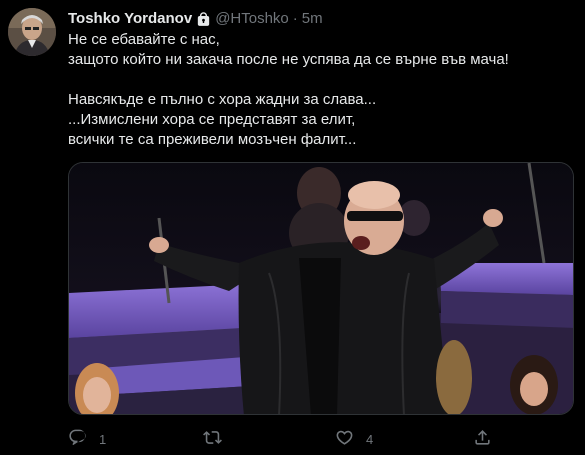 Image resolution: width=585 pixels, height=455 pixels. What do you see at coordinates (344, 439) in the screenshot?
I see `heart-icon` at bounding box center [344, 439].